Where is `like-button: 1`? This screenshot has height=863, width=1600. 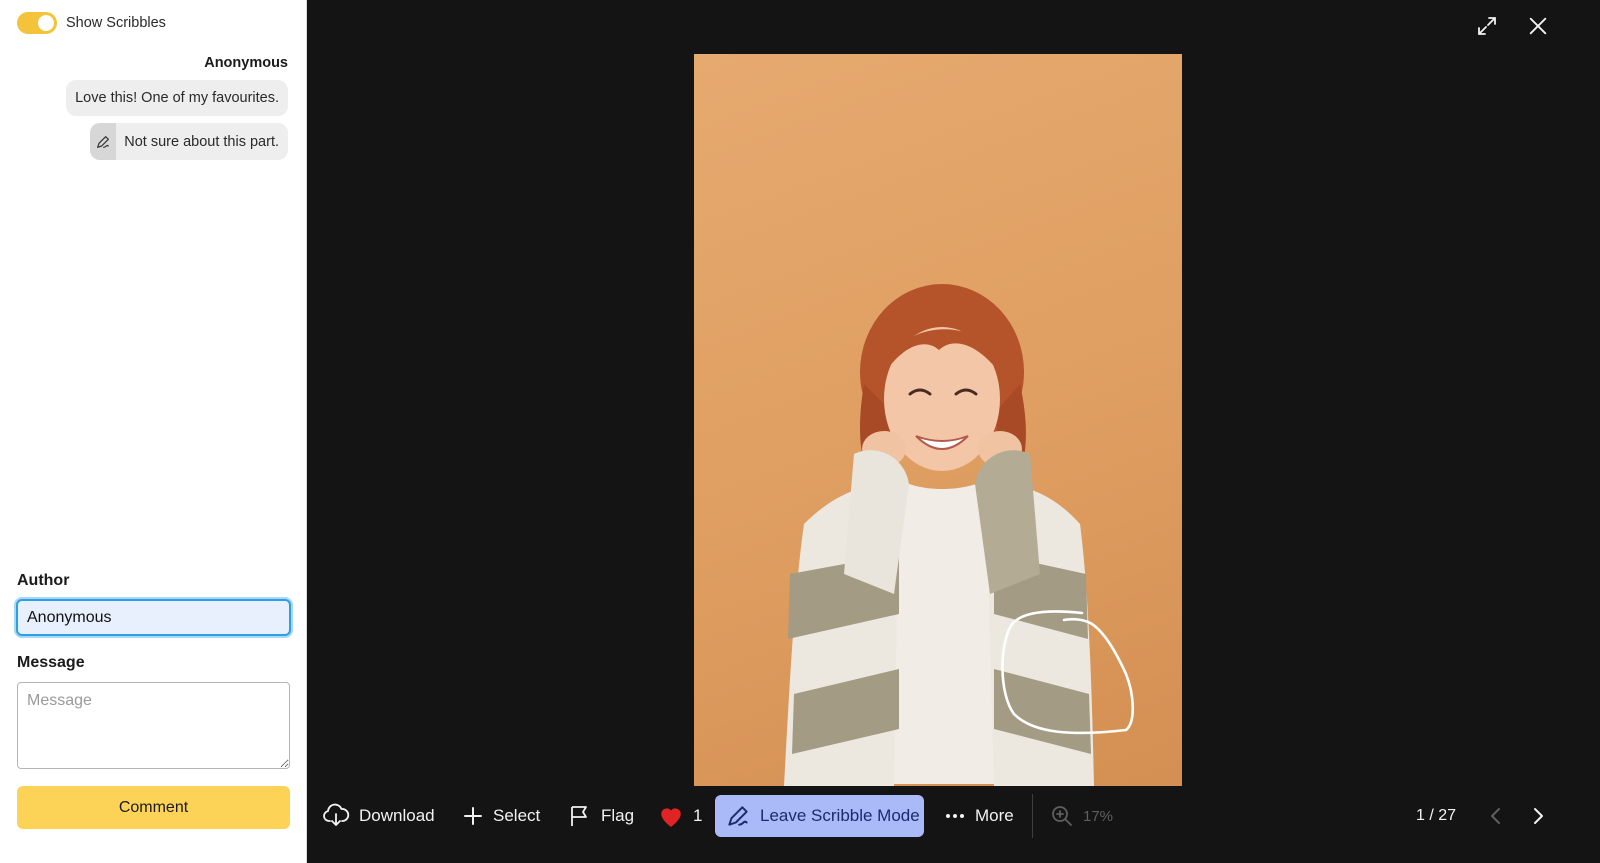 like-button: 1 is located at coordinates (680, 816).